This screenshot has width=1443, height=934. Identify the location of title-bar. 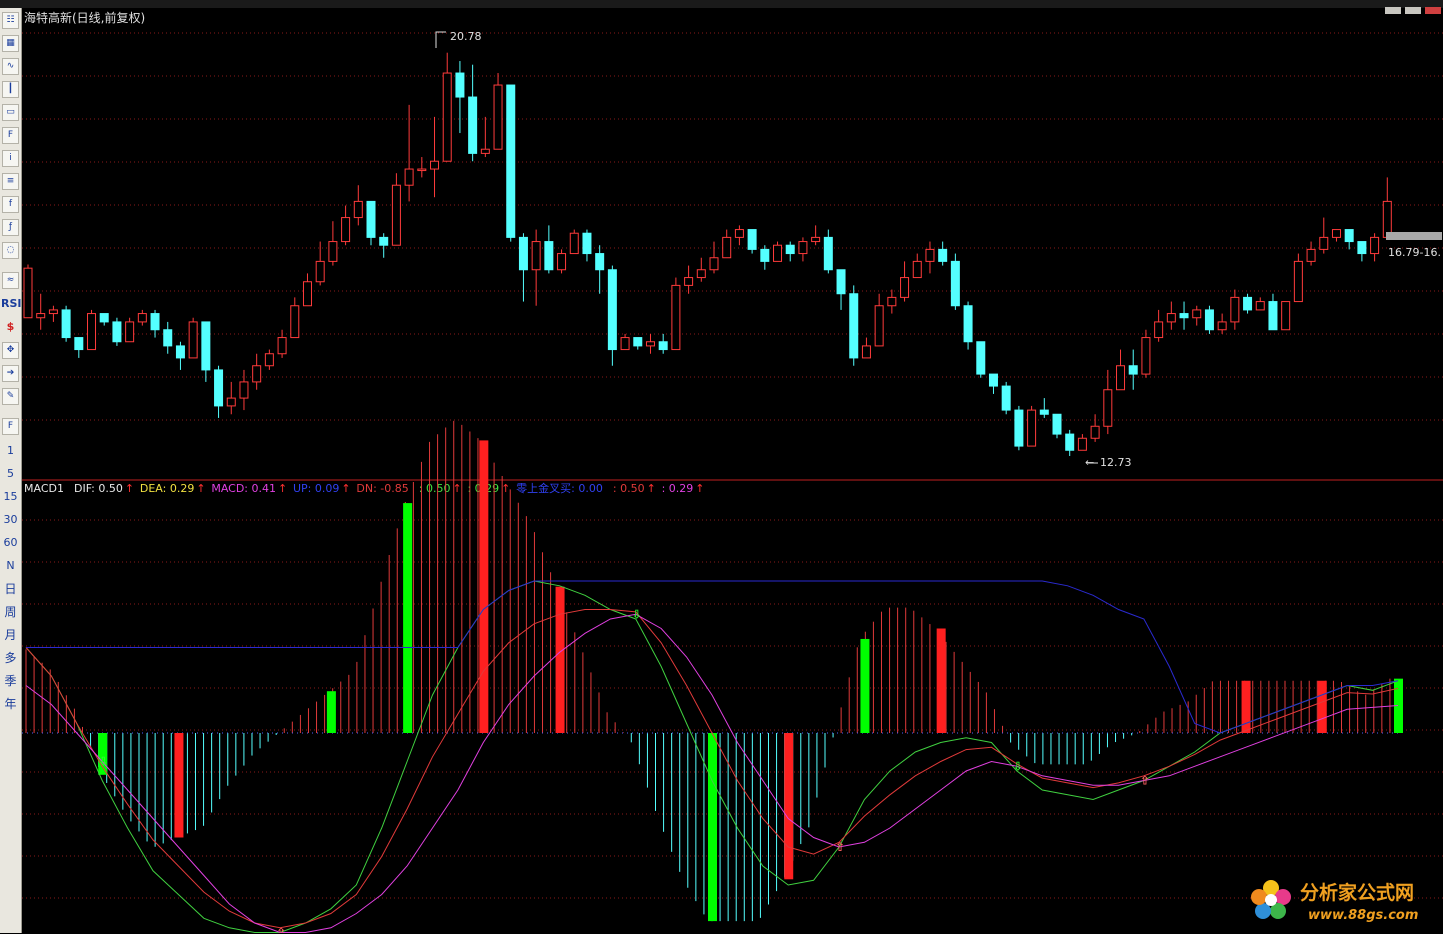
(721, 4).